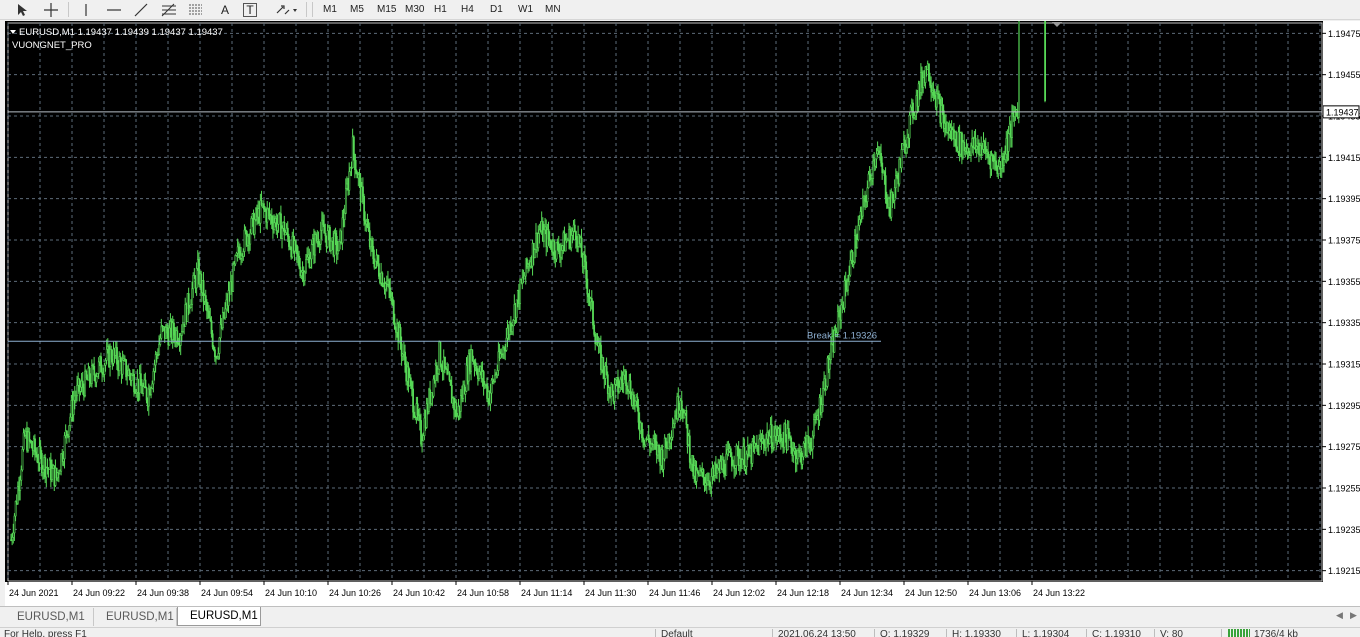 The height and width of the screenshot is (637, 1360). Describe the element at coordinates (553, 9) in the screenshot. I see `timeframe-mn: MN` at that location.